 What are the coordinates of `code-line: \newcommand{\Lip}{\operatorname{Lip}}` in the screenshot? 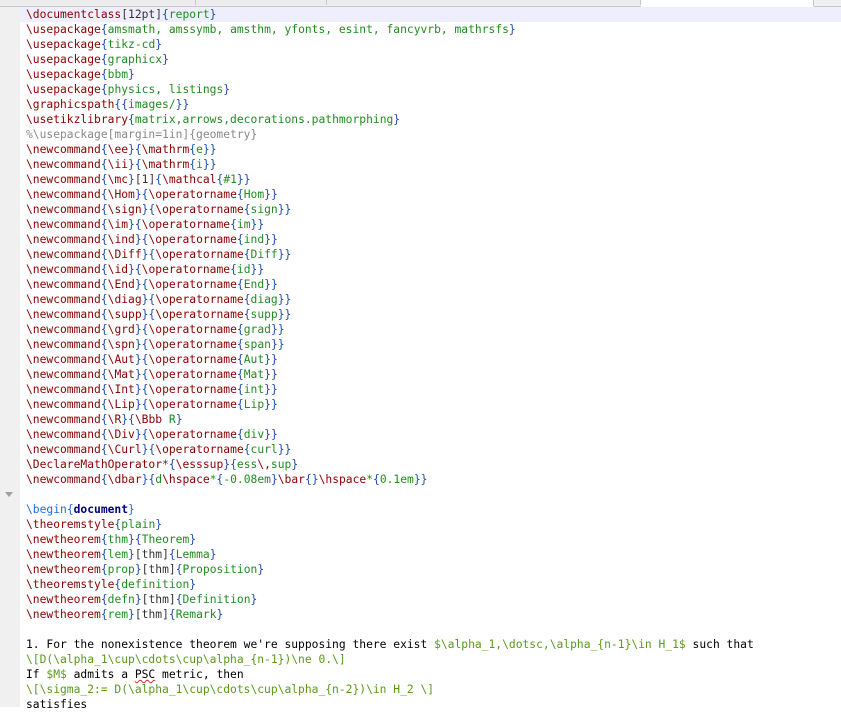 It's located at (430, 404).